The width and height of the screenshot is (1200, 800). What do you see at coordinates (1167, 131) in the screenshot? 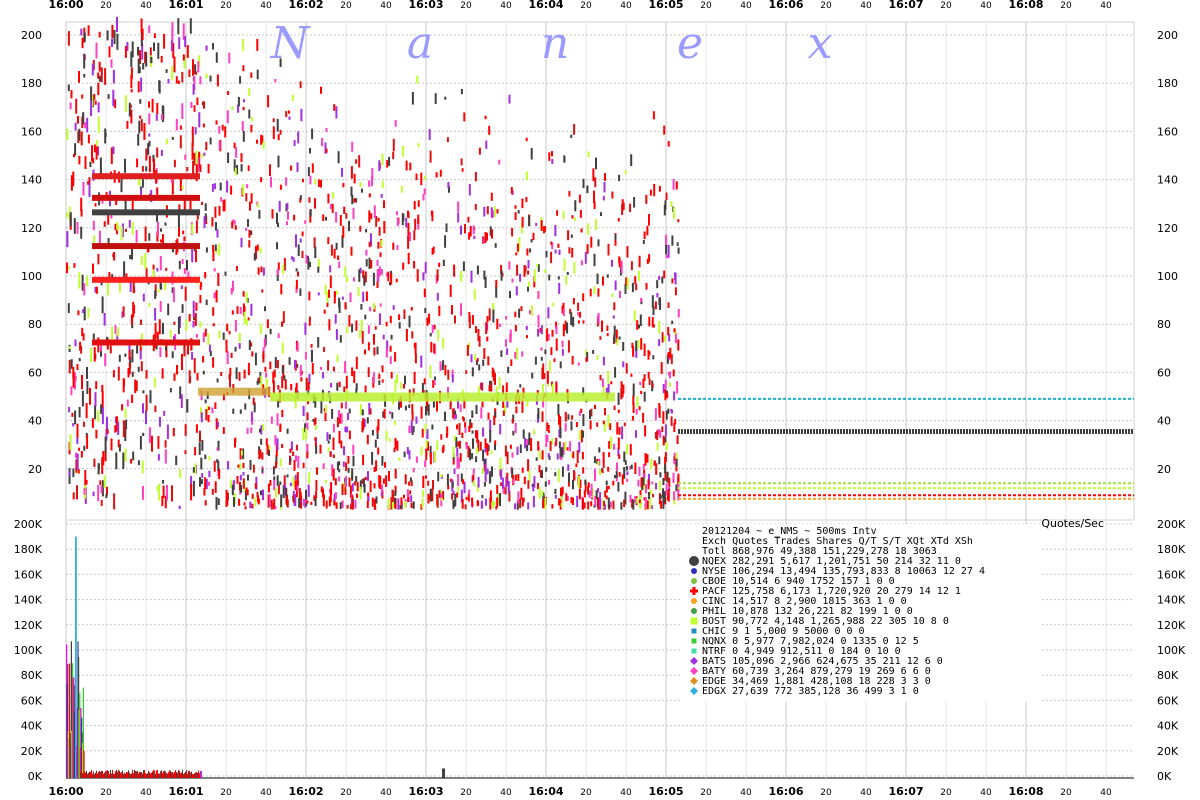
I see `y-tick-label-right: 160` at bounding box center [1167, 131].